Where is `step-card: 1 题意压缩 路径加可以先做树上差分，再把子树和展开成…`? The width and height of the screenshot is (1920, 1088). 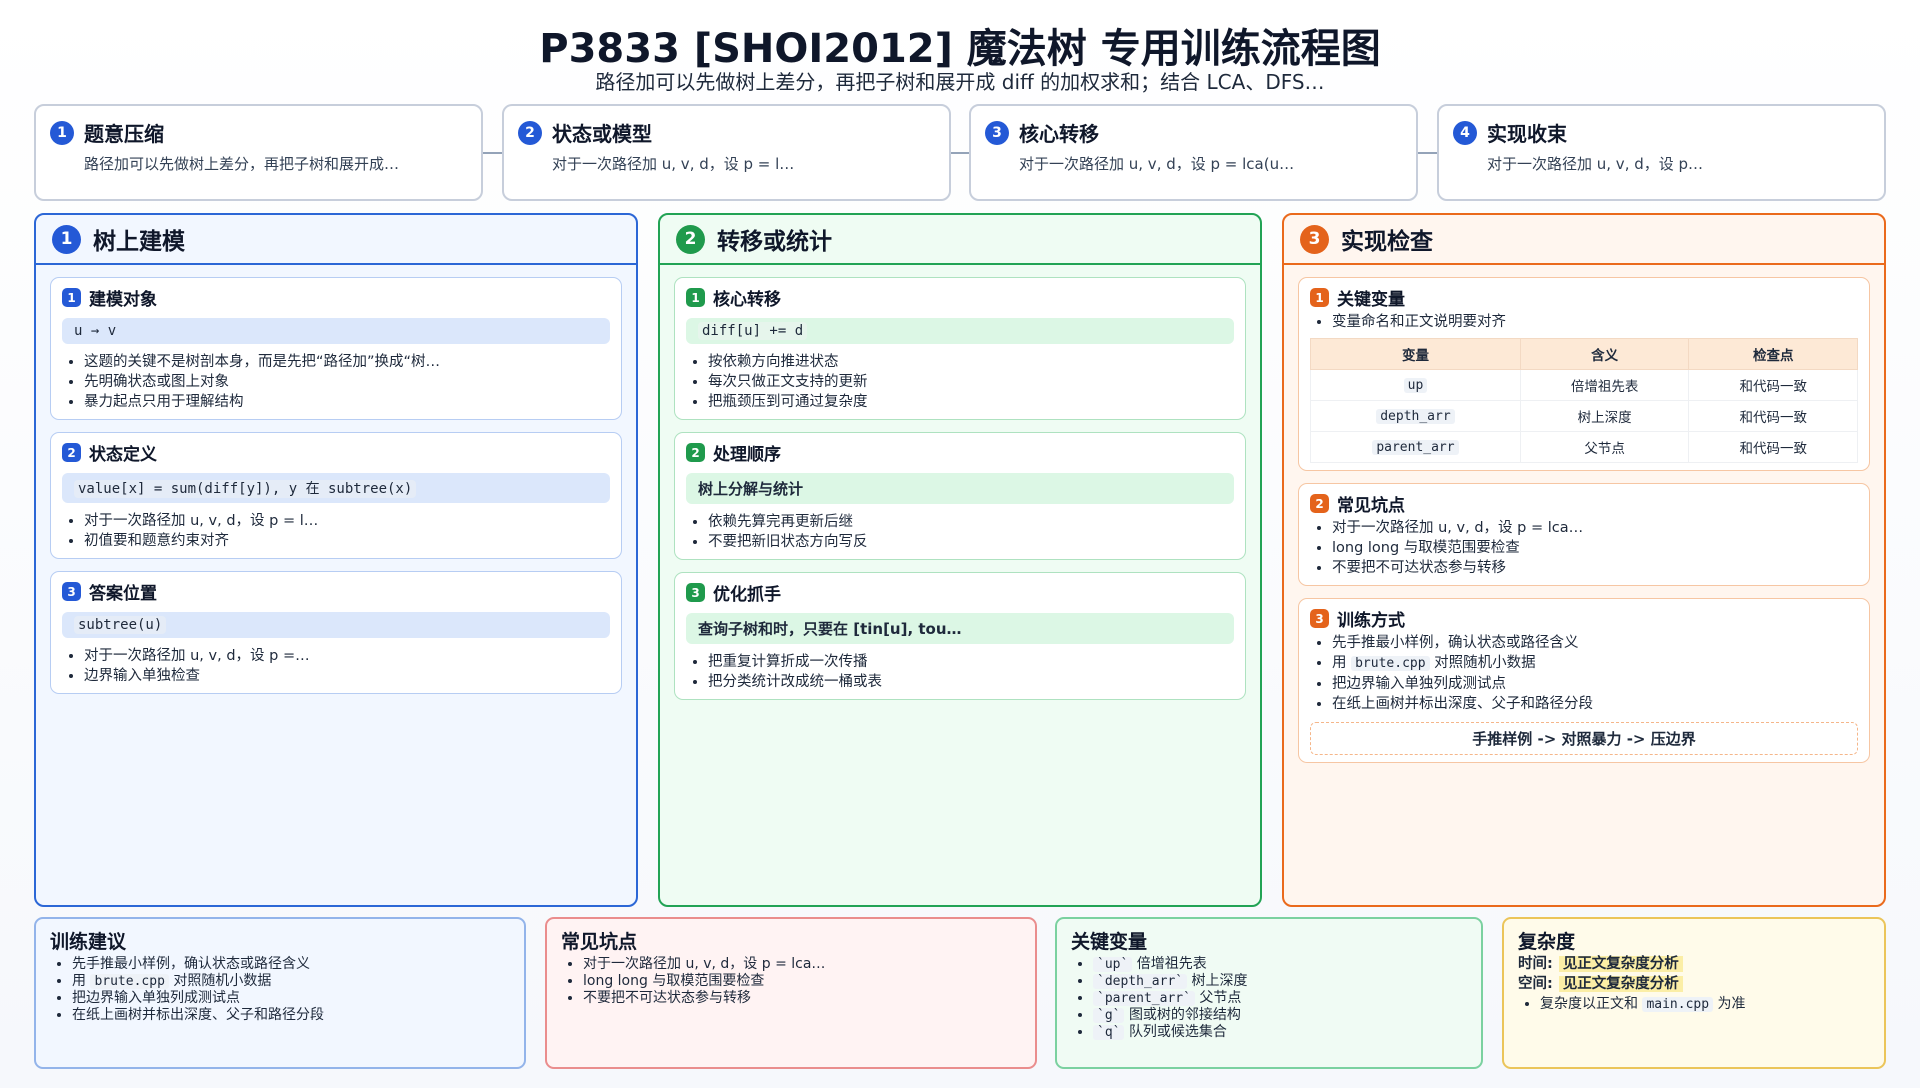 step-card: 1 题意压缩 路径加可以先做树上差分，再把子树和展开成… is located at coordinates (258, 152).